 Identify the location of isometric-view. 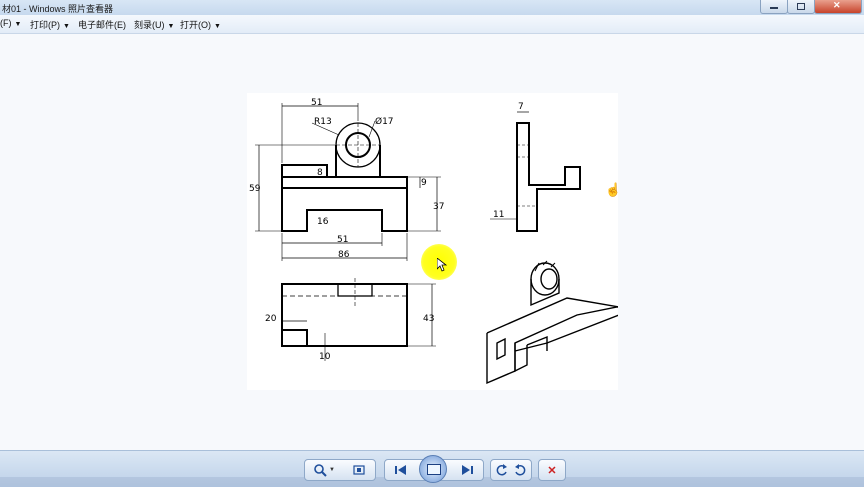
(553, 322).